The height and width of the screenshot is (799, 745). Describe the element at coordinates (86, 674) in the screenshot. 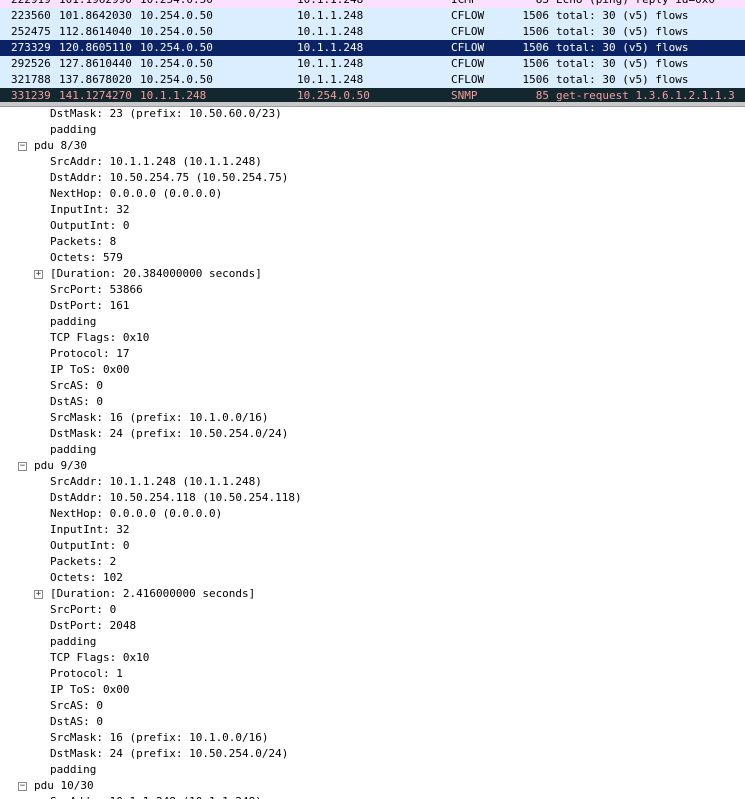

I see `tree-field: Protocol: 1` at that location.